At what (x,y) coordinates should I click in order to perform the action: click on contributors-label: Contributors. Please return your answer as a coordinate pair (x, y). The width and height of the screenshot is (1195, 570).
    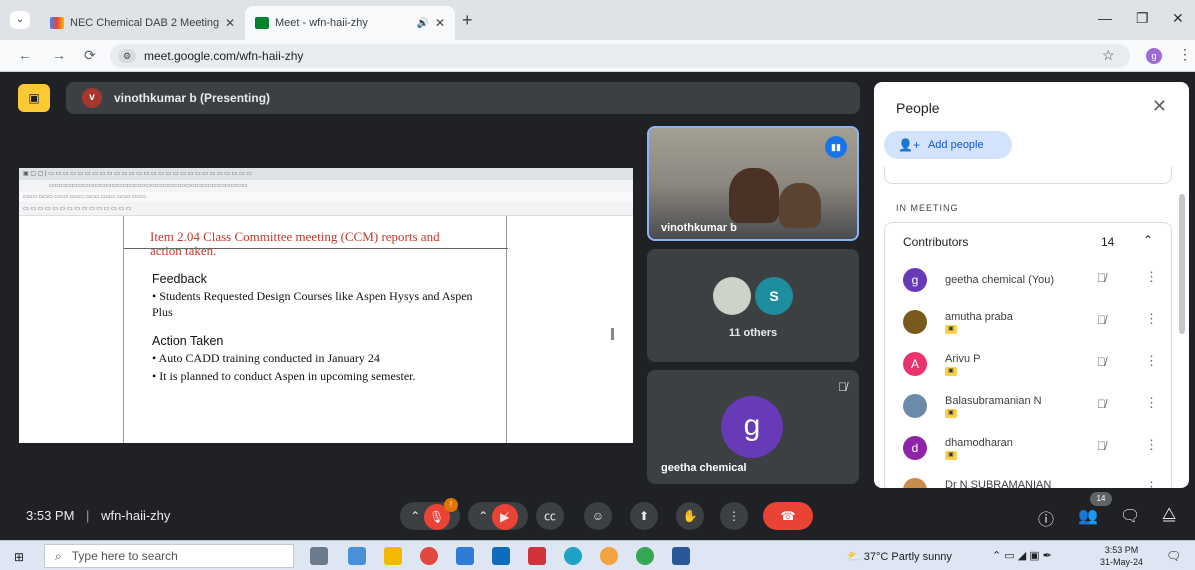
    Looking at the image, I should click on (936, 242).